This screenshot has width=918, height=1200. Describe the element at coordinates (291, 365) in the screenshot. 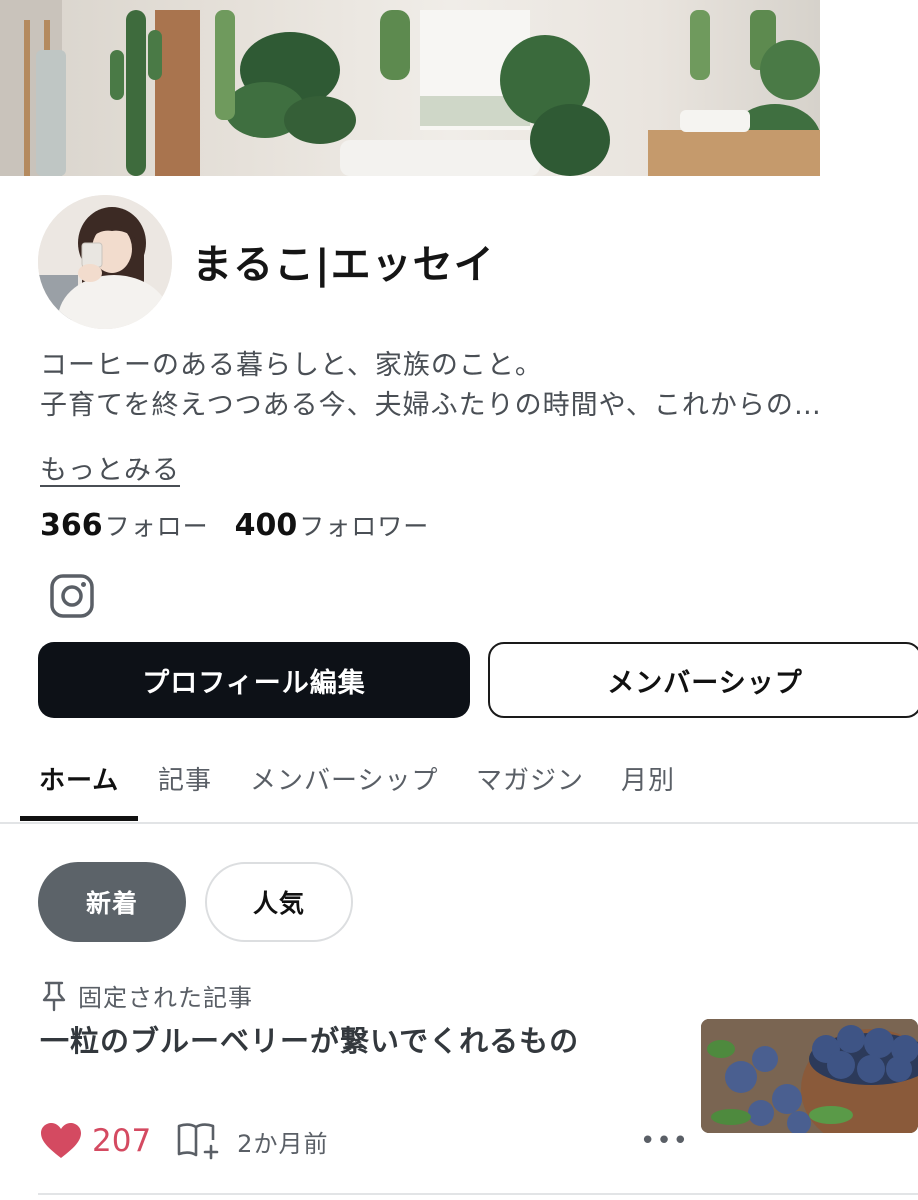

I see `bio-line-1: コーヒーのある暮らしと、家族のこと。` at that location.